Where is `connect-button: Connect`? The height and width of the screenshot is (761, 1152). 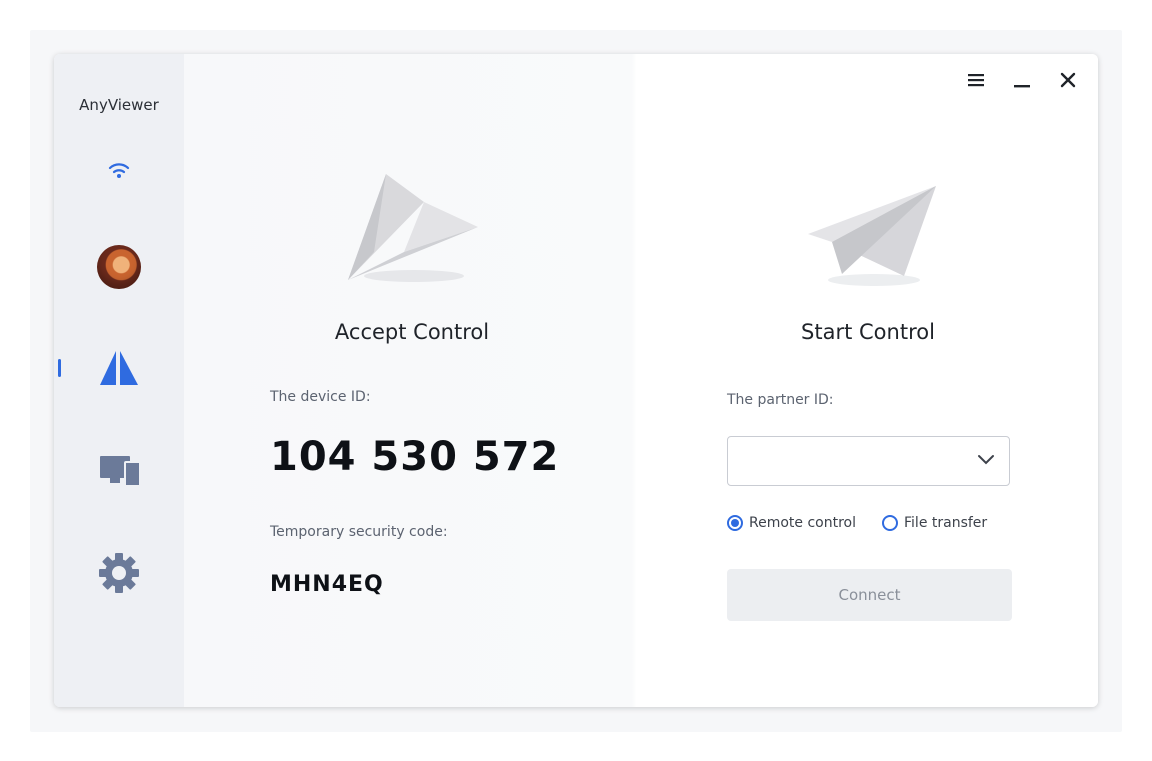 connect-button: Connect is located at coordinates (869, 595).